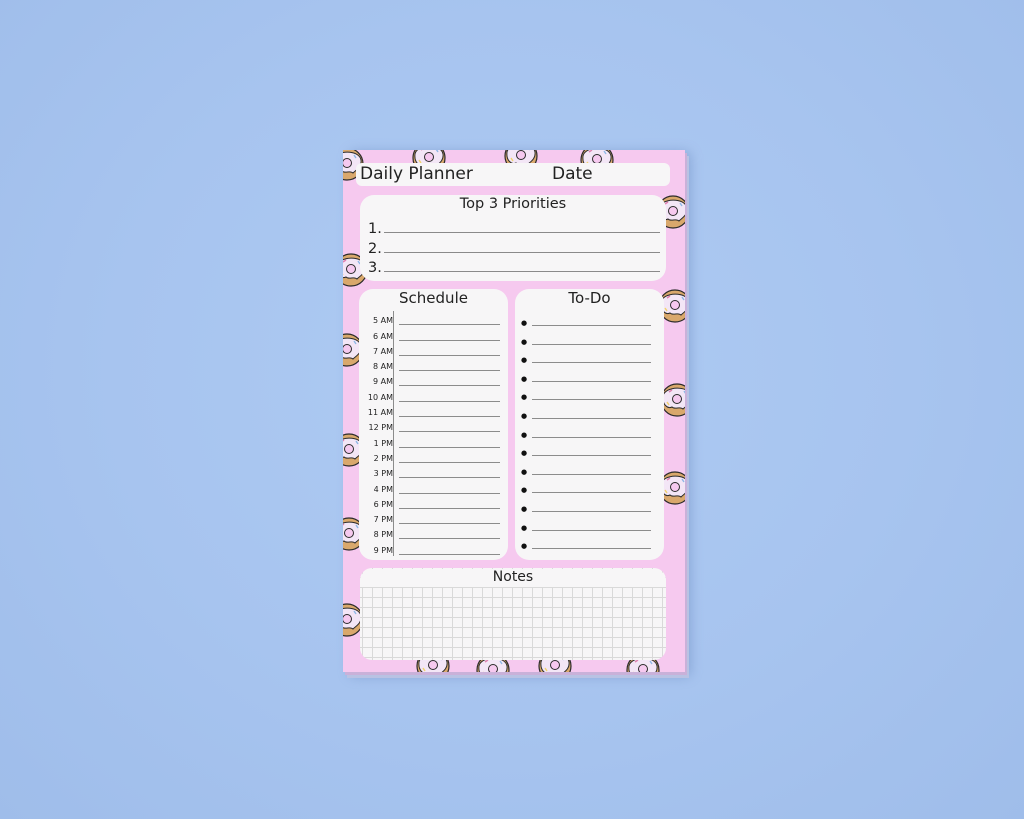 This screenshot has height=819, width=1024. Describe the element at coordinates (433, 456) in the screenshot. I see `schedule-row: 2 PM` at that location.